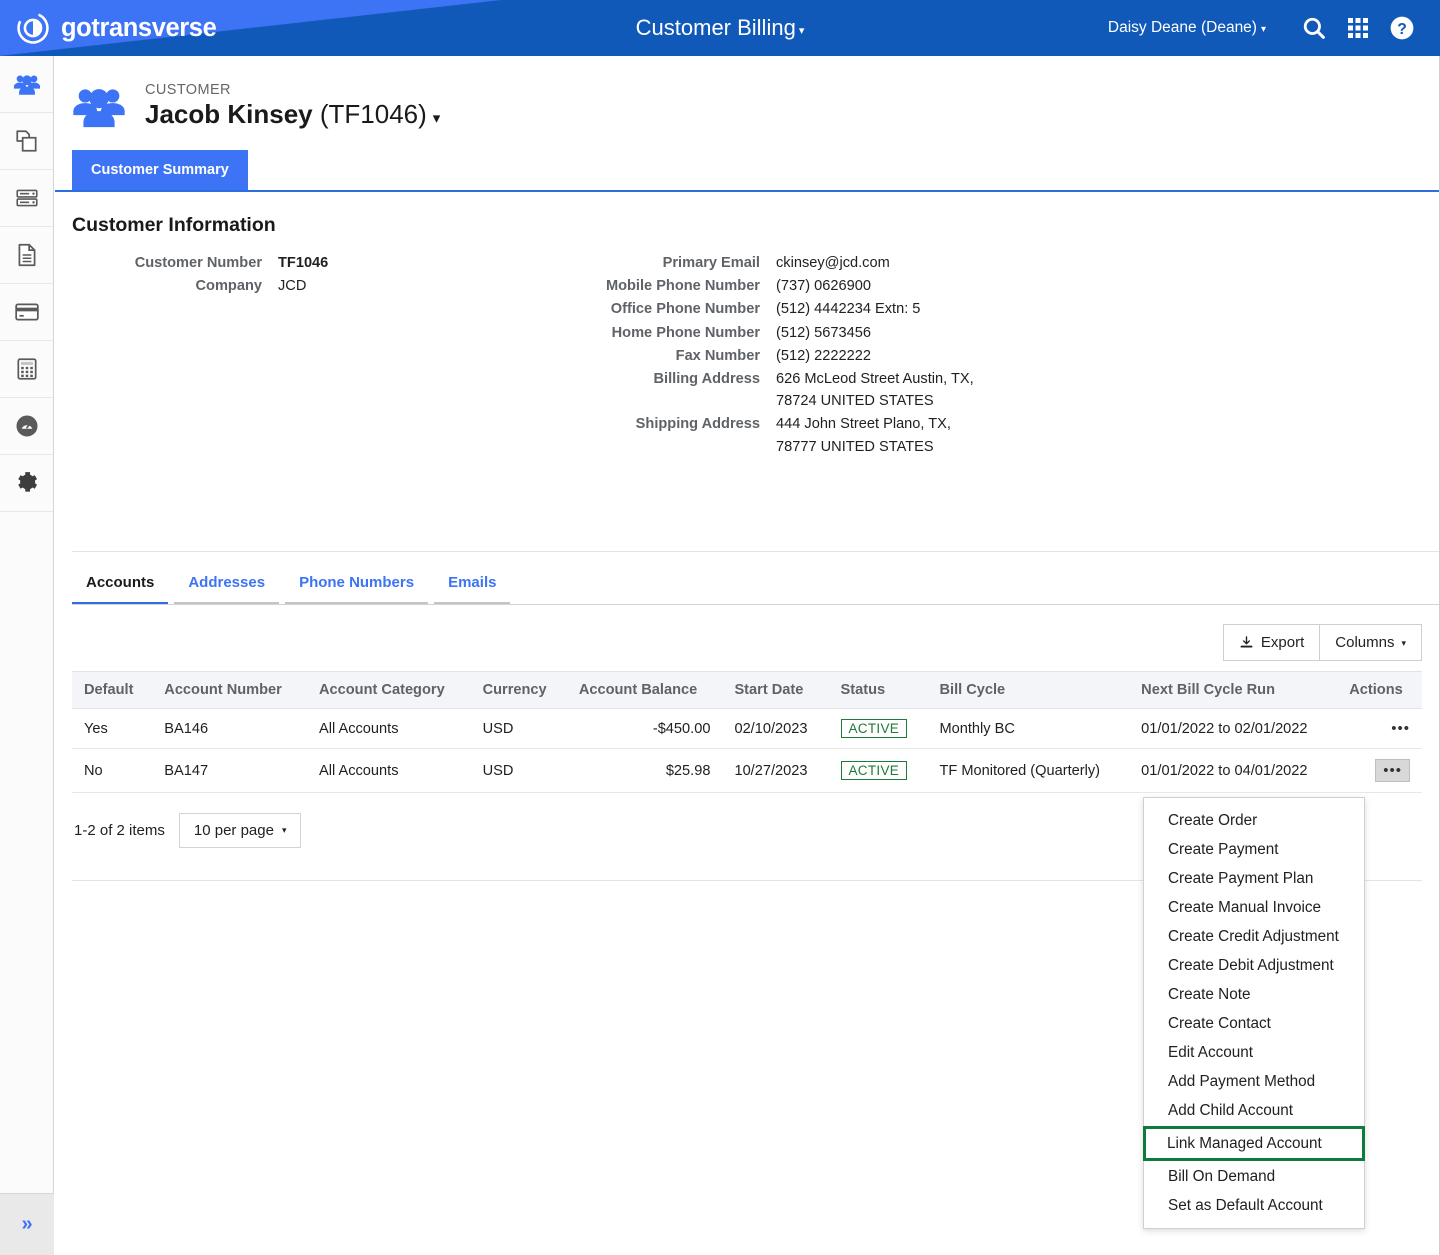 This screenshot has width=1440, height=1255. I want to click on menu-item-create-note: Create Note, so click(1254, 994).